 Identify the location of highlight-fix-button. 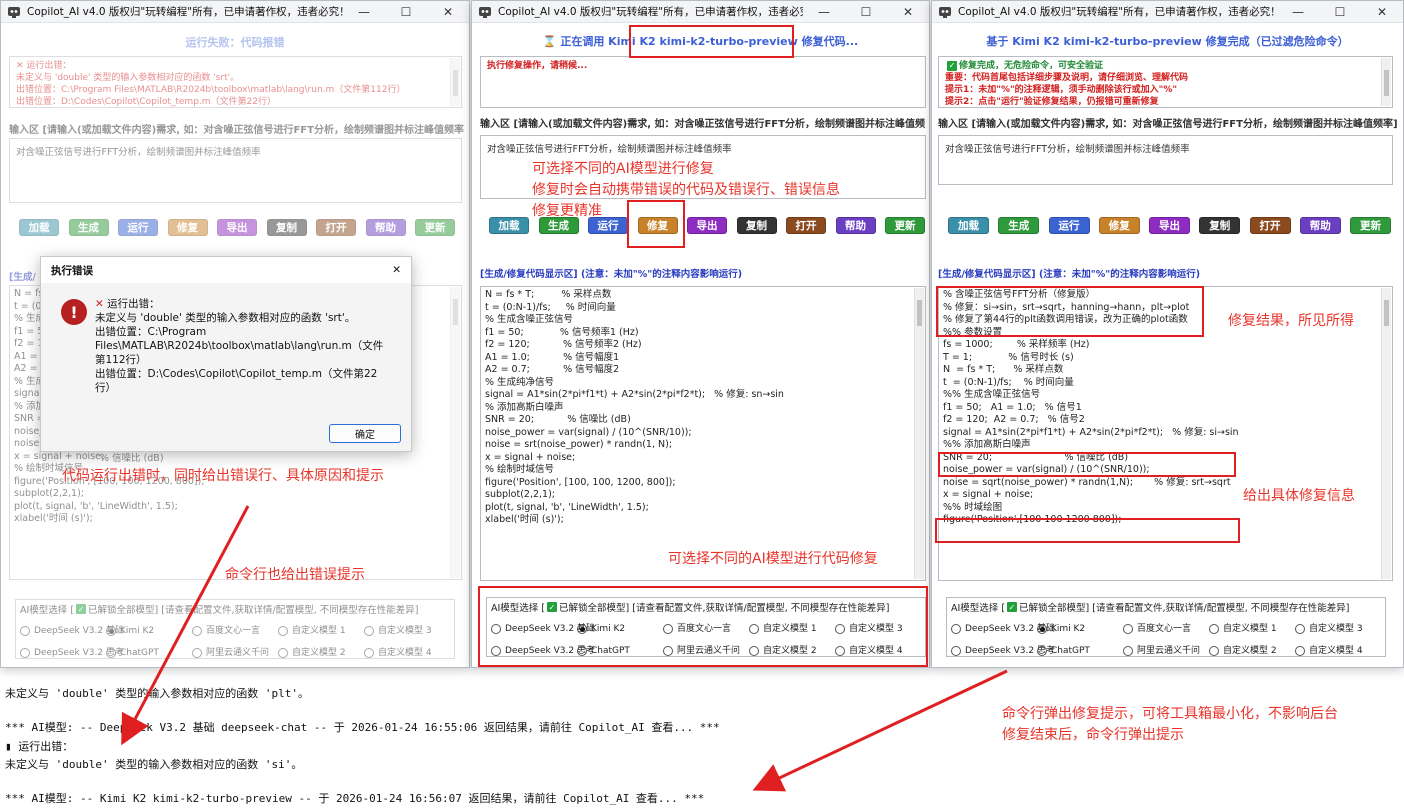
(656, 224).